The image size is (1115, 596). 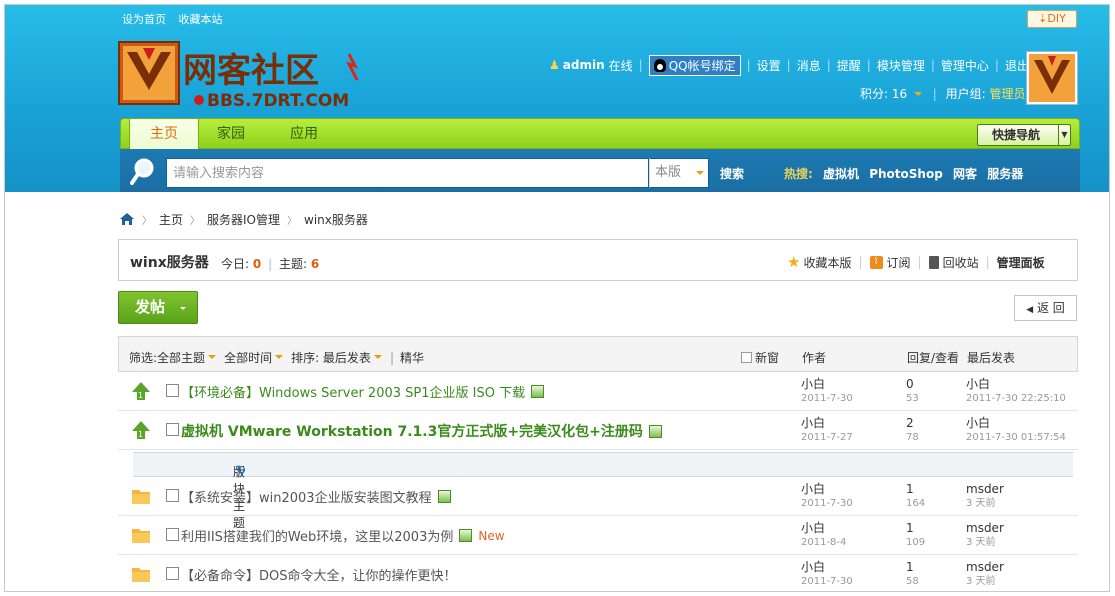 I want to click on hot-search-link: PhotoShop, so click(x=906, y=174).